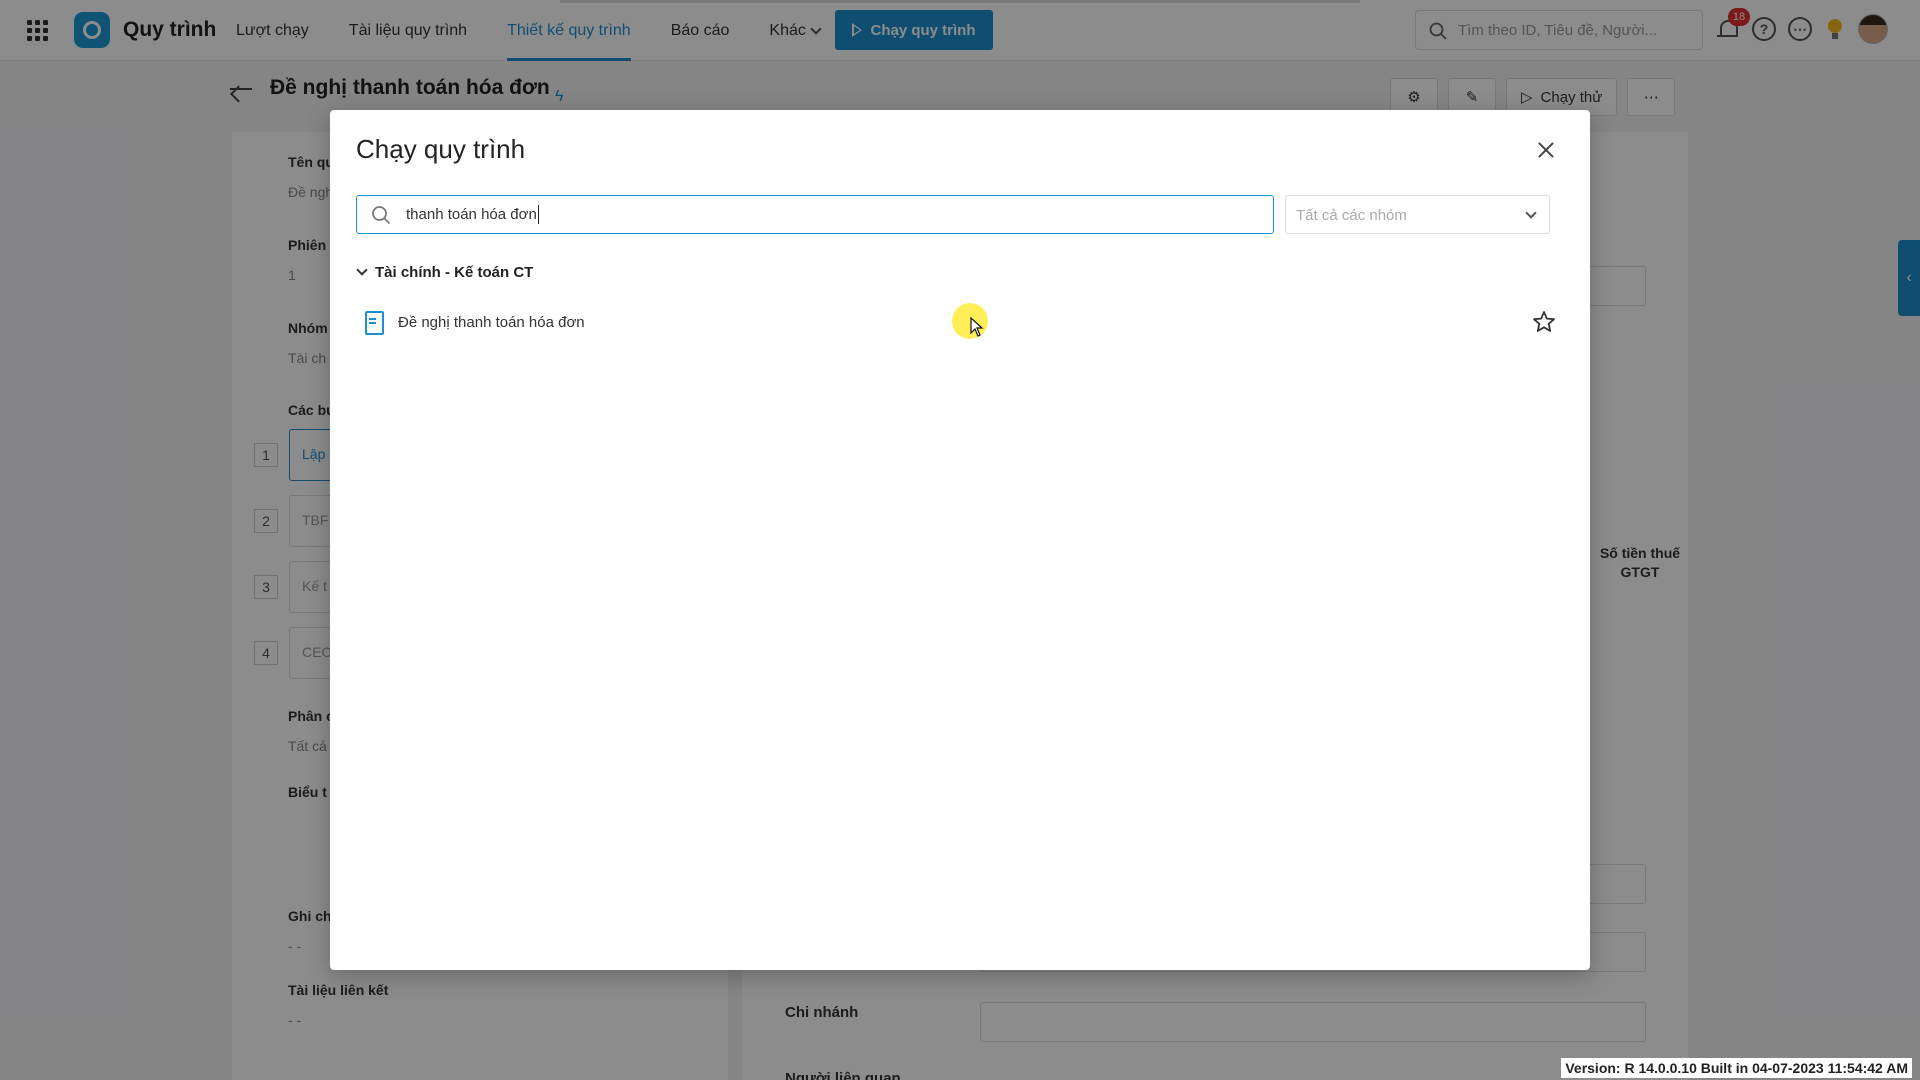  Describe the element at coordinates (1546, 150) in the screenshot. I see `close-icon` at that location.